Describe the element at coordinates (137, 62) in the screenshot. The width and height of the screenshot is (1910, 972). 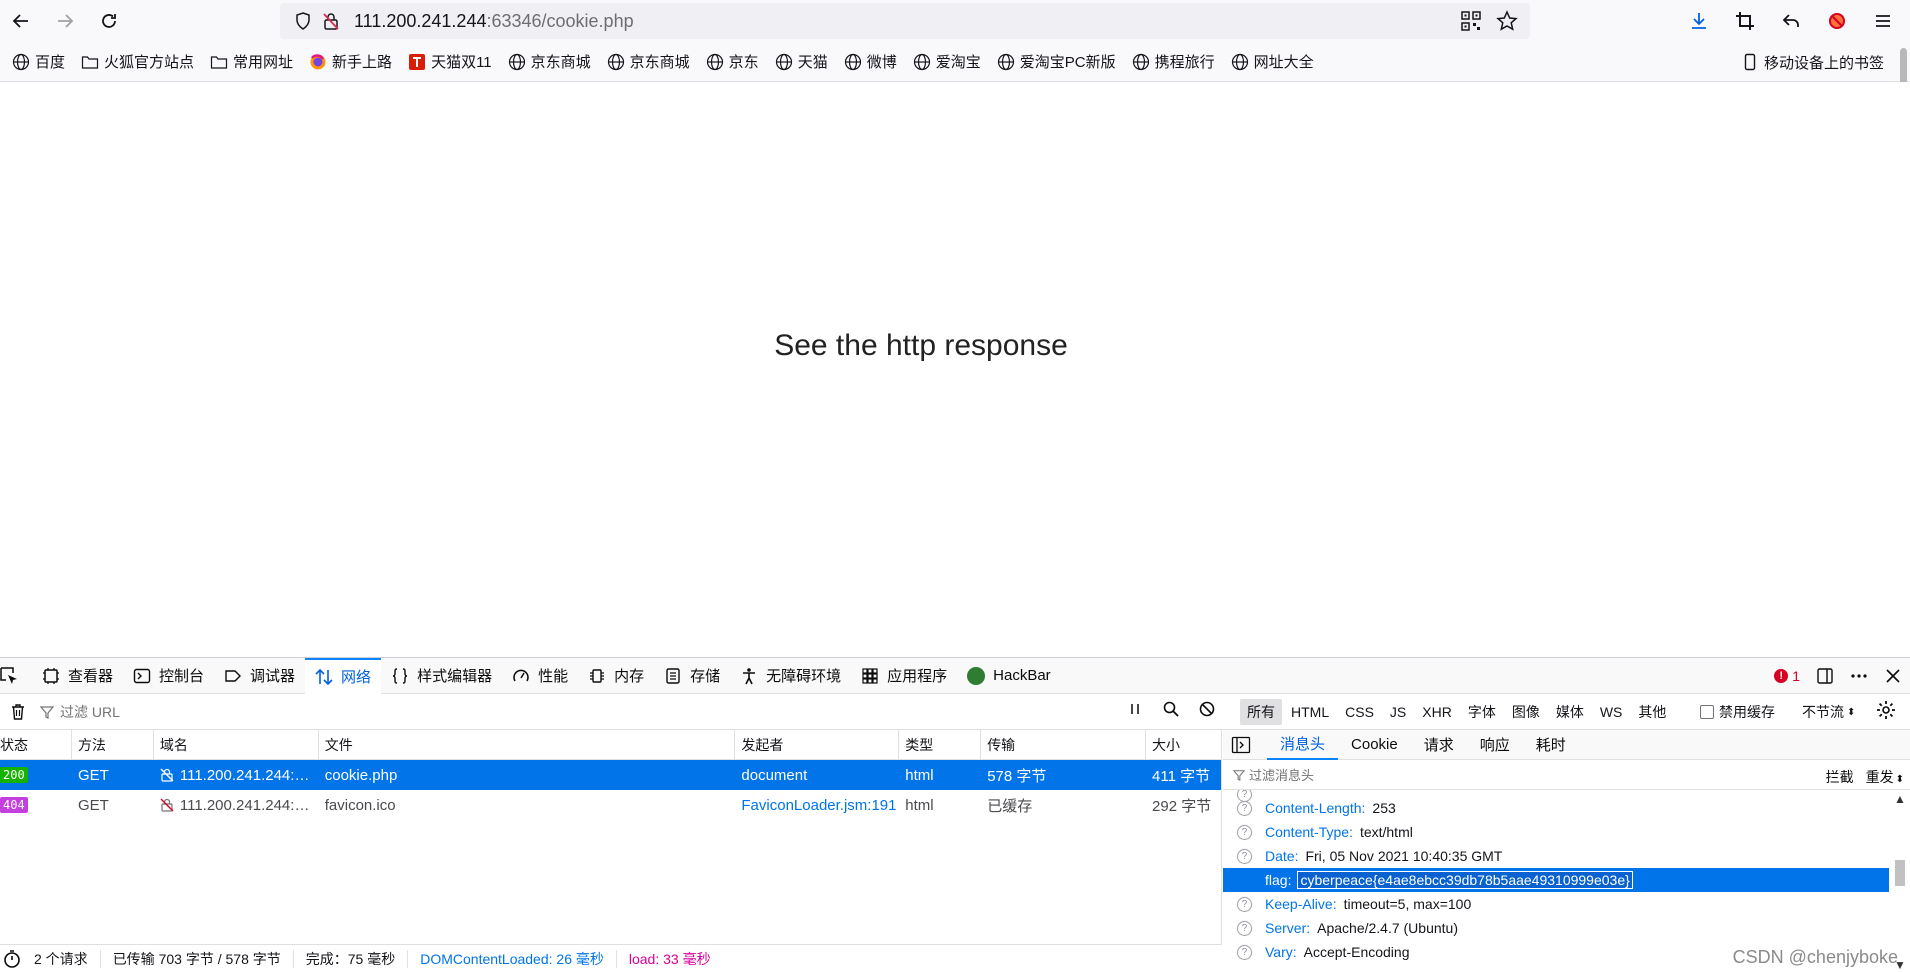
I see `bookmark-folder: 火狐官方站点` at that location.